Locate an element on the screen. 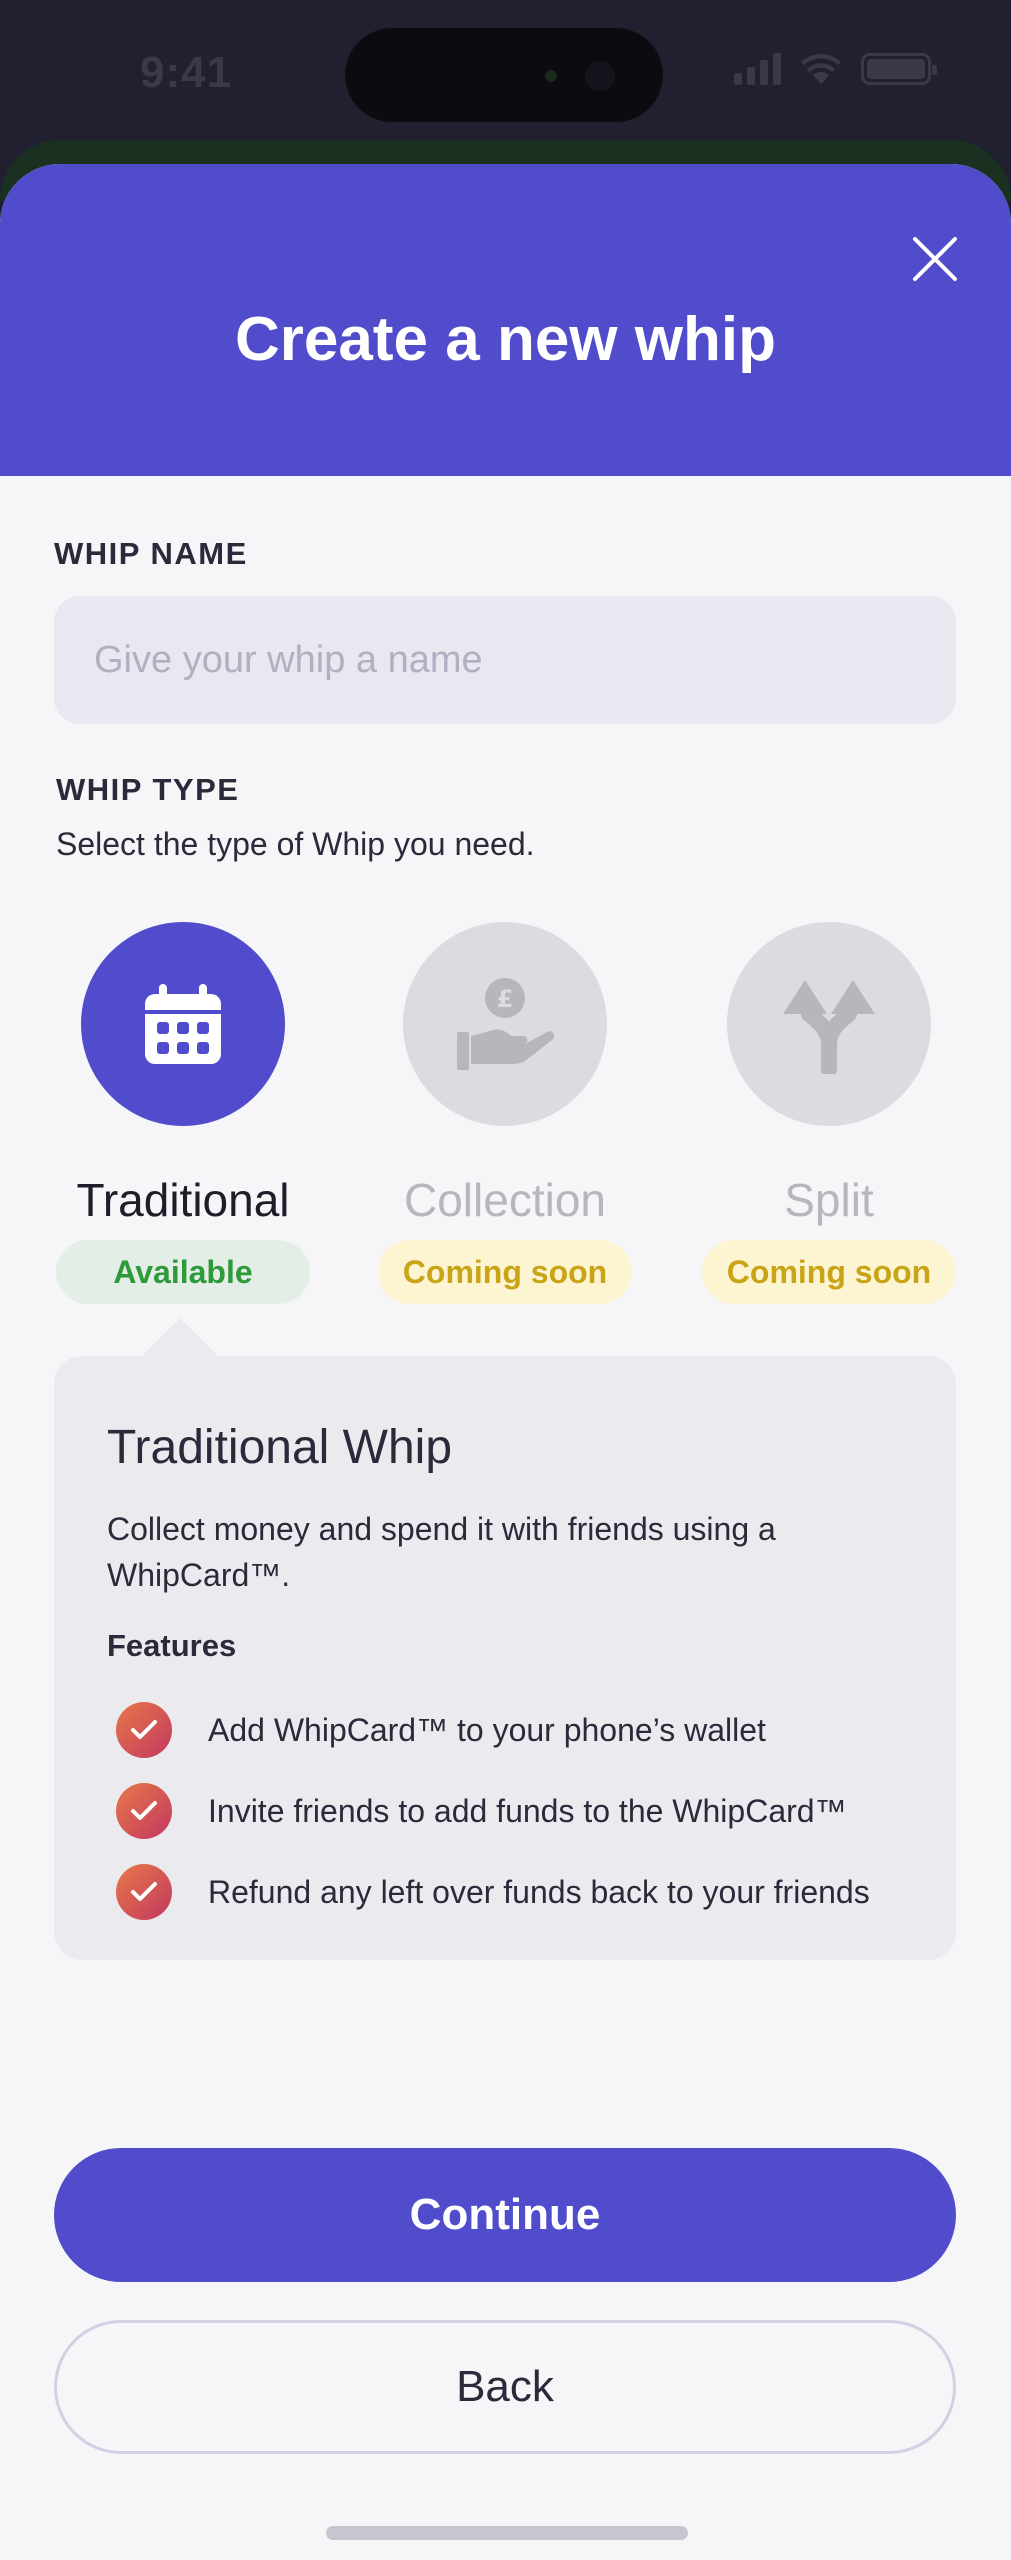 The width and height of the screenshot is (1011, 2560). page-title: Create a new whip is located at coordinates (505, 339).